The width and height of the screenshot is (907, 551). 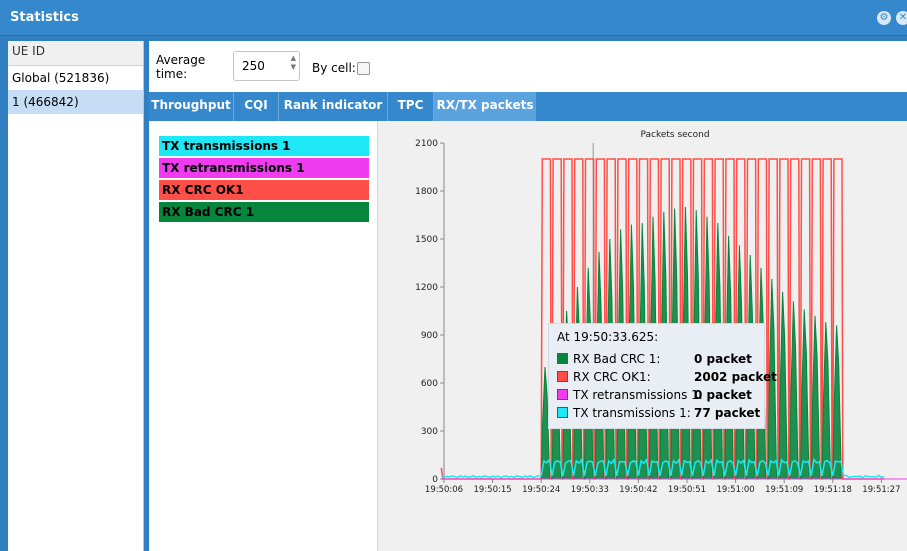 I want to click on legend-item-tx-transmissions: TX transmissions 1, so click(x=264, y=146).